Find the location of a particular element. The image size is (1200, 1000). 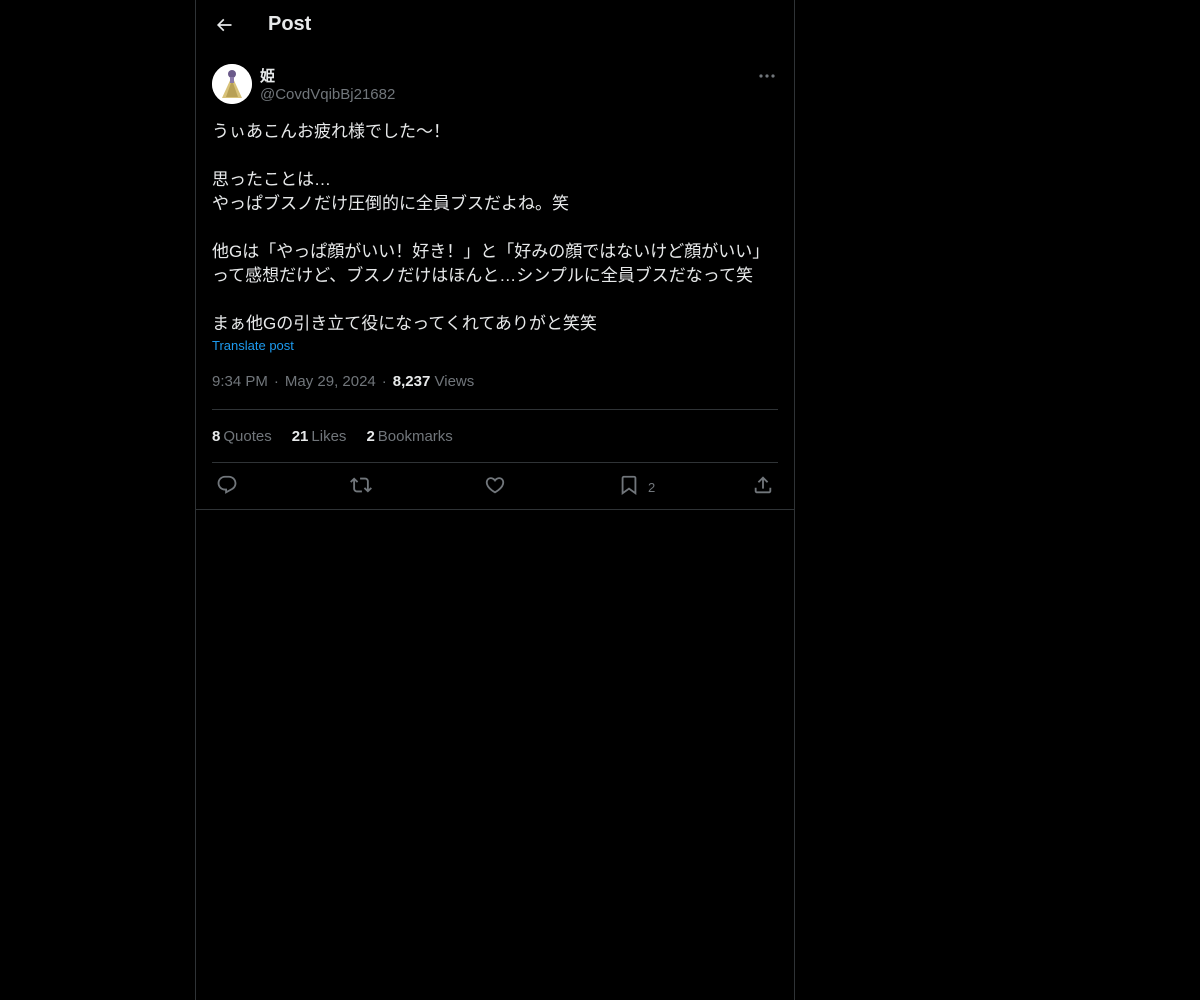

author-name: 姫 is located at coordinates (267, 75).